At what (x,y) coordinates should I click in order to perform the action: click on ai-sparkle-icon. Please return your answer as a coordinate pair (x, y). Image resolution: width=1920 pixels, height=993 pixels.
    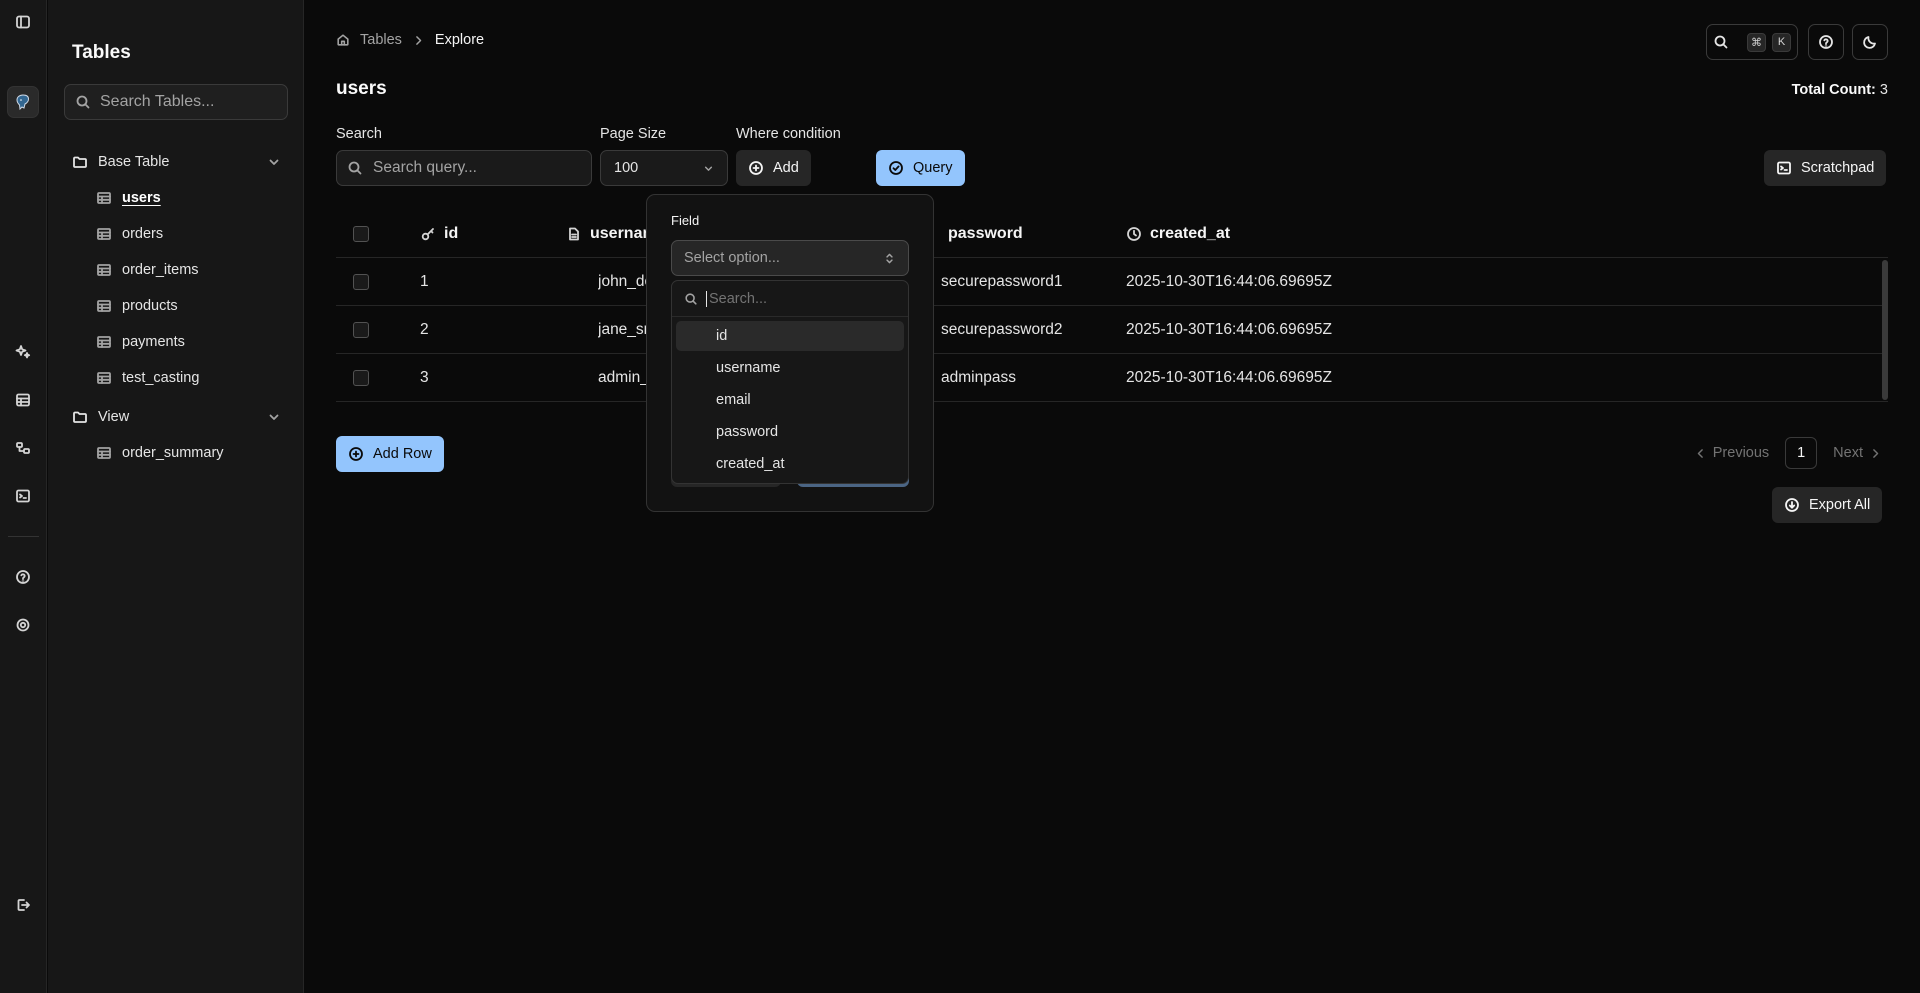
    Looking at the image, I should click on (23, 352).